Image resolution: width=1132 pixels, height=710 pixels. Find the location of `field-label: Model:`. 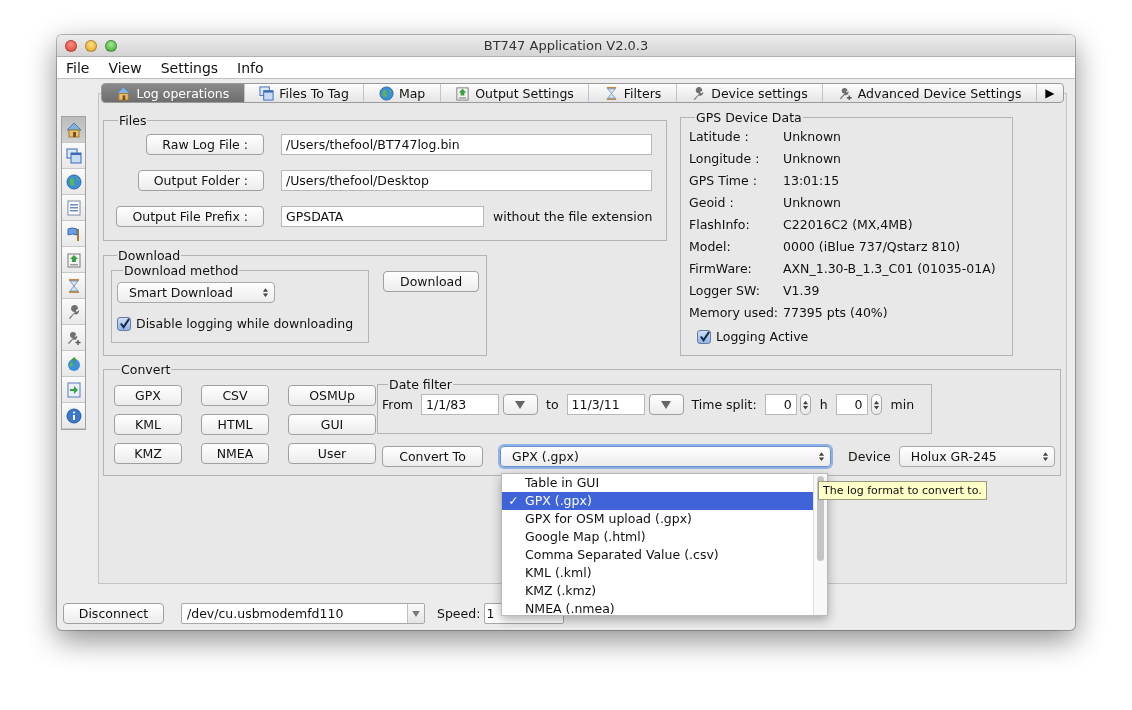

field-label: Model: is located at coordinates (710, 247).